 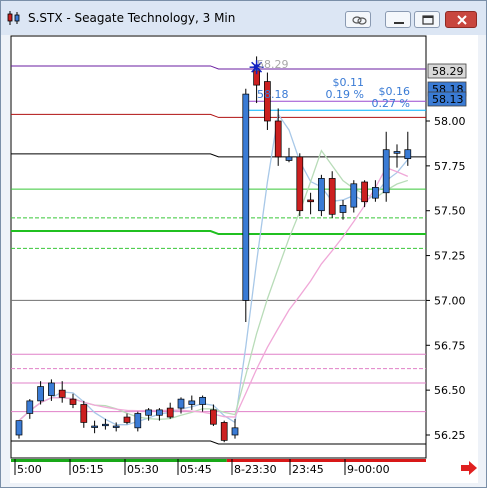 I want to click on close-button, so click(x=461, y=19).